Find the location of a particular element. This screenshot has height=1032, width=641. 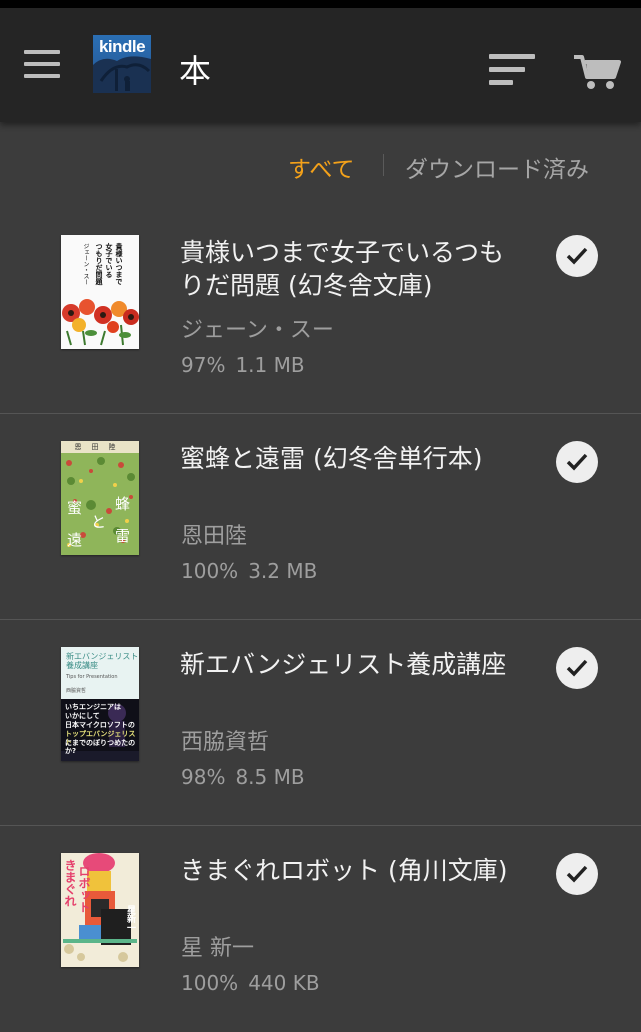

book-title: 新エバンジェリスト養成講座 is located at coordinates (343, 664).